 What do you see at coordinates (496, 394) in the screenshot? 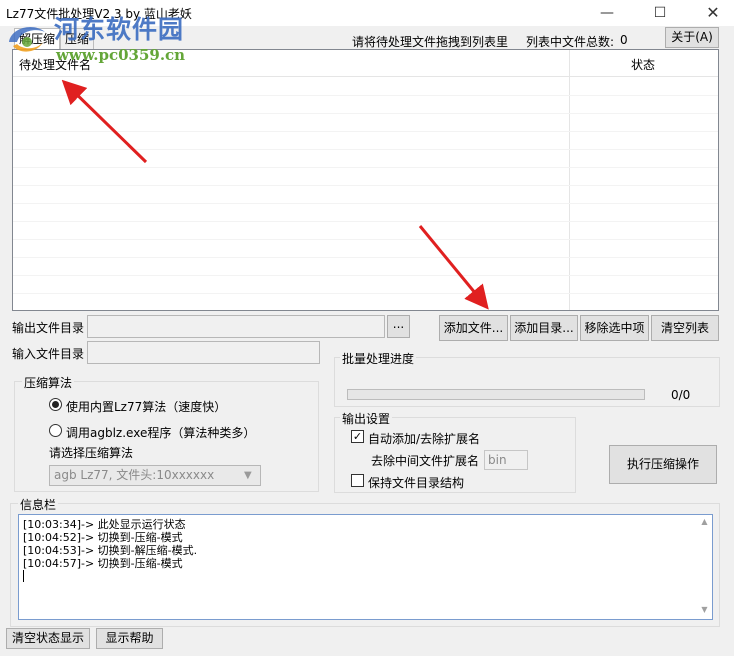
I see `progress-bar` at bounding box center [496, 394].